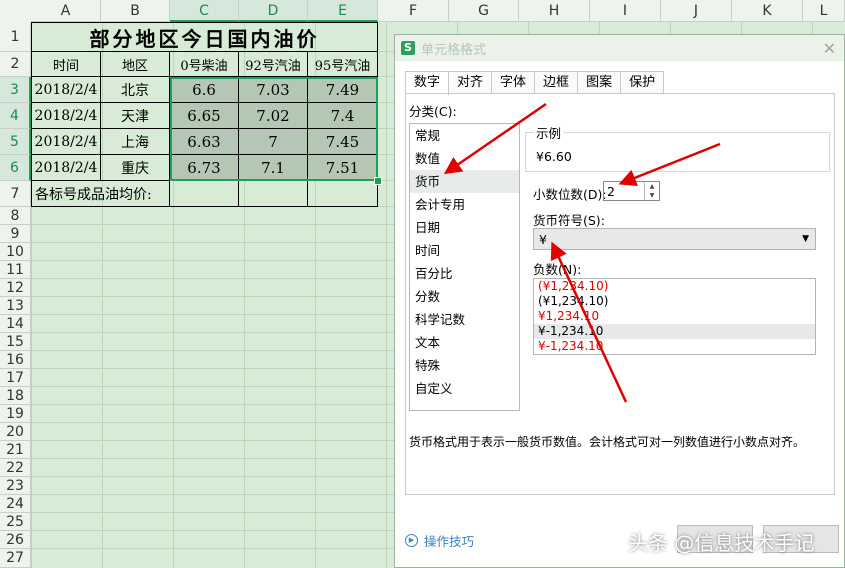 Image resolution: width=845 pixels, height=568 pixels. Describe the element at coordinates (464, 181) in the screenshot. I see `category-item-selected: 货币` at that location.